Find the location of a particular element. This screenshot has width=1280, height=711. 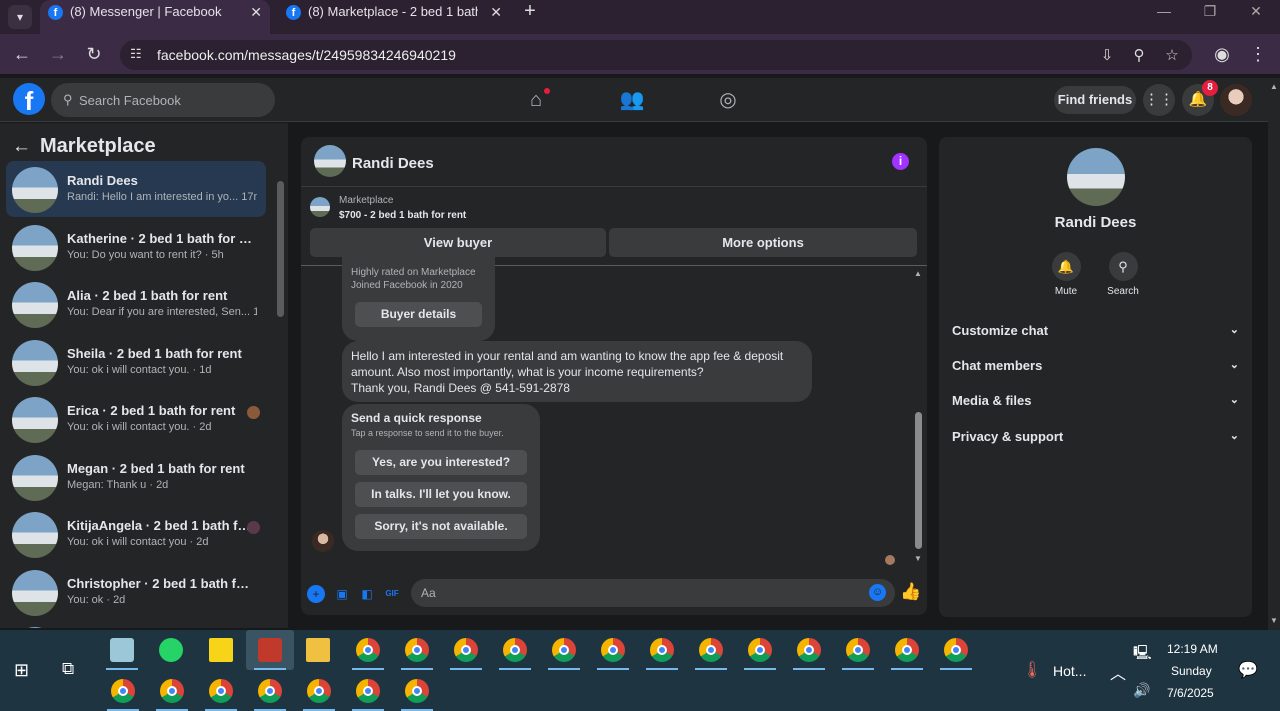

search-action: ⚲ Search is located at coordinates (1123, 274).